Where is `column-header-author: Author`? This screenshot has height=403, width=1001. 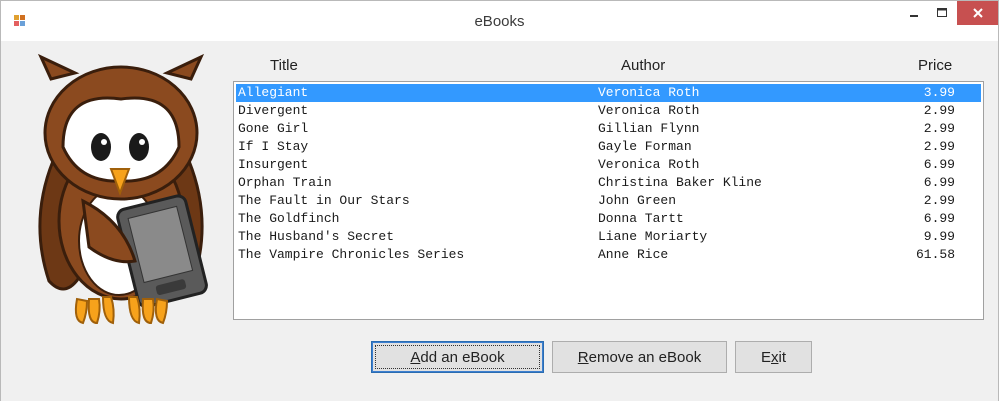
column-header-author: Author is located at coordinates (643, 65).